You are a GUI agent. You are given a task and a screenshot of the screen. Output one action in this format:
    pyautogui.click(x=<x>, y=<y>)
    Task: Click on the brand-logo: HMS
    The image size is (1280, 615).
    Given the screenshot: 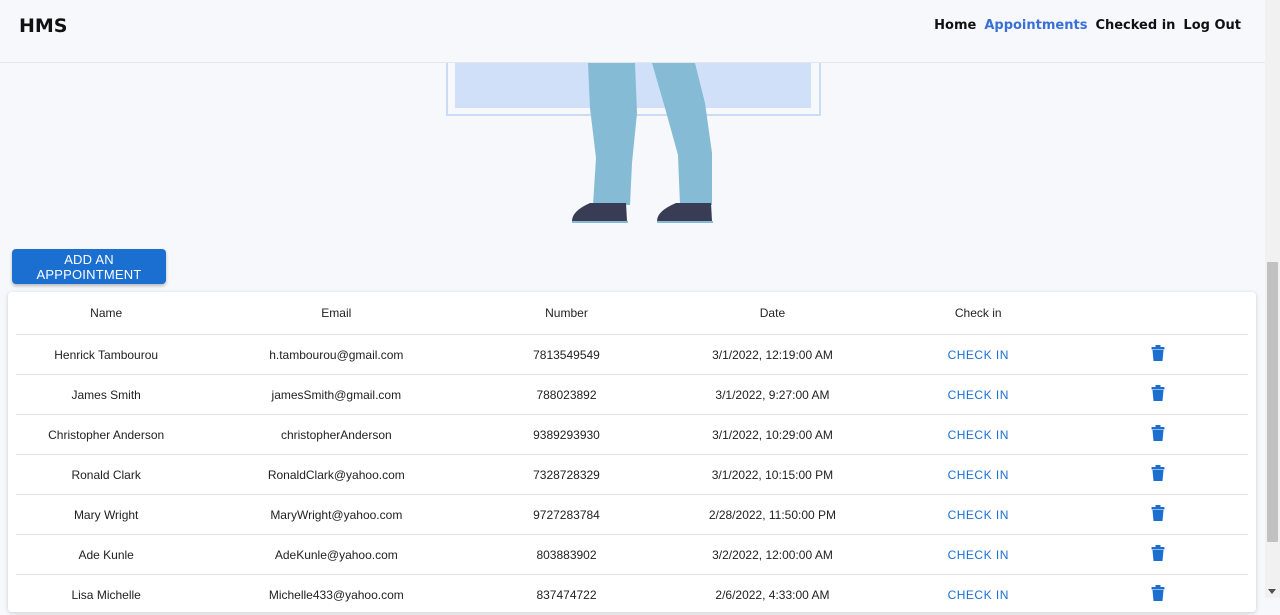 What is the action you would take?
    pyautogui.click(x=43, y=26)
    